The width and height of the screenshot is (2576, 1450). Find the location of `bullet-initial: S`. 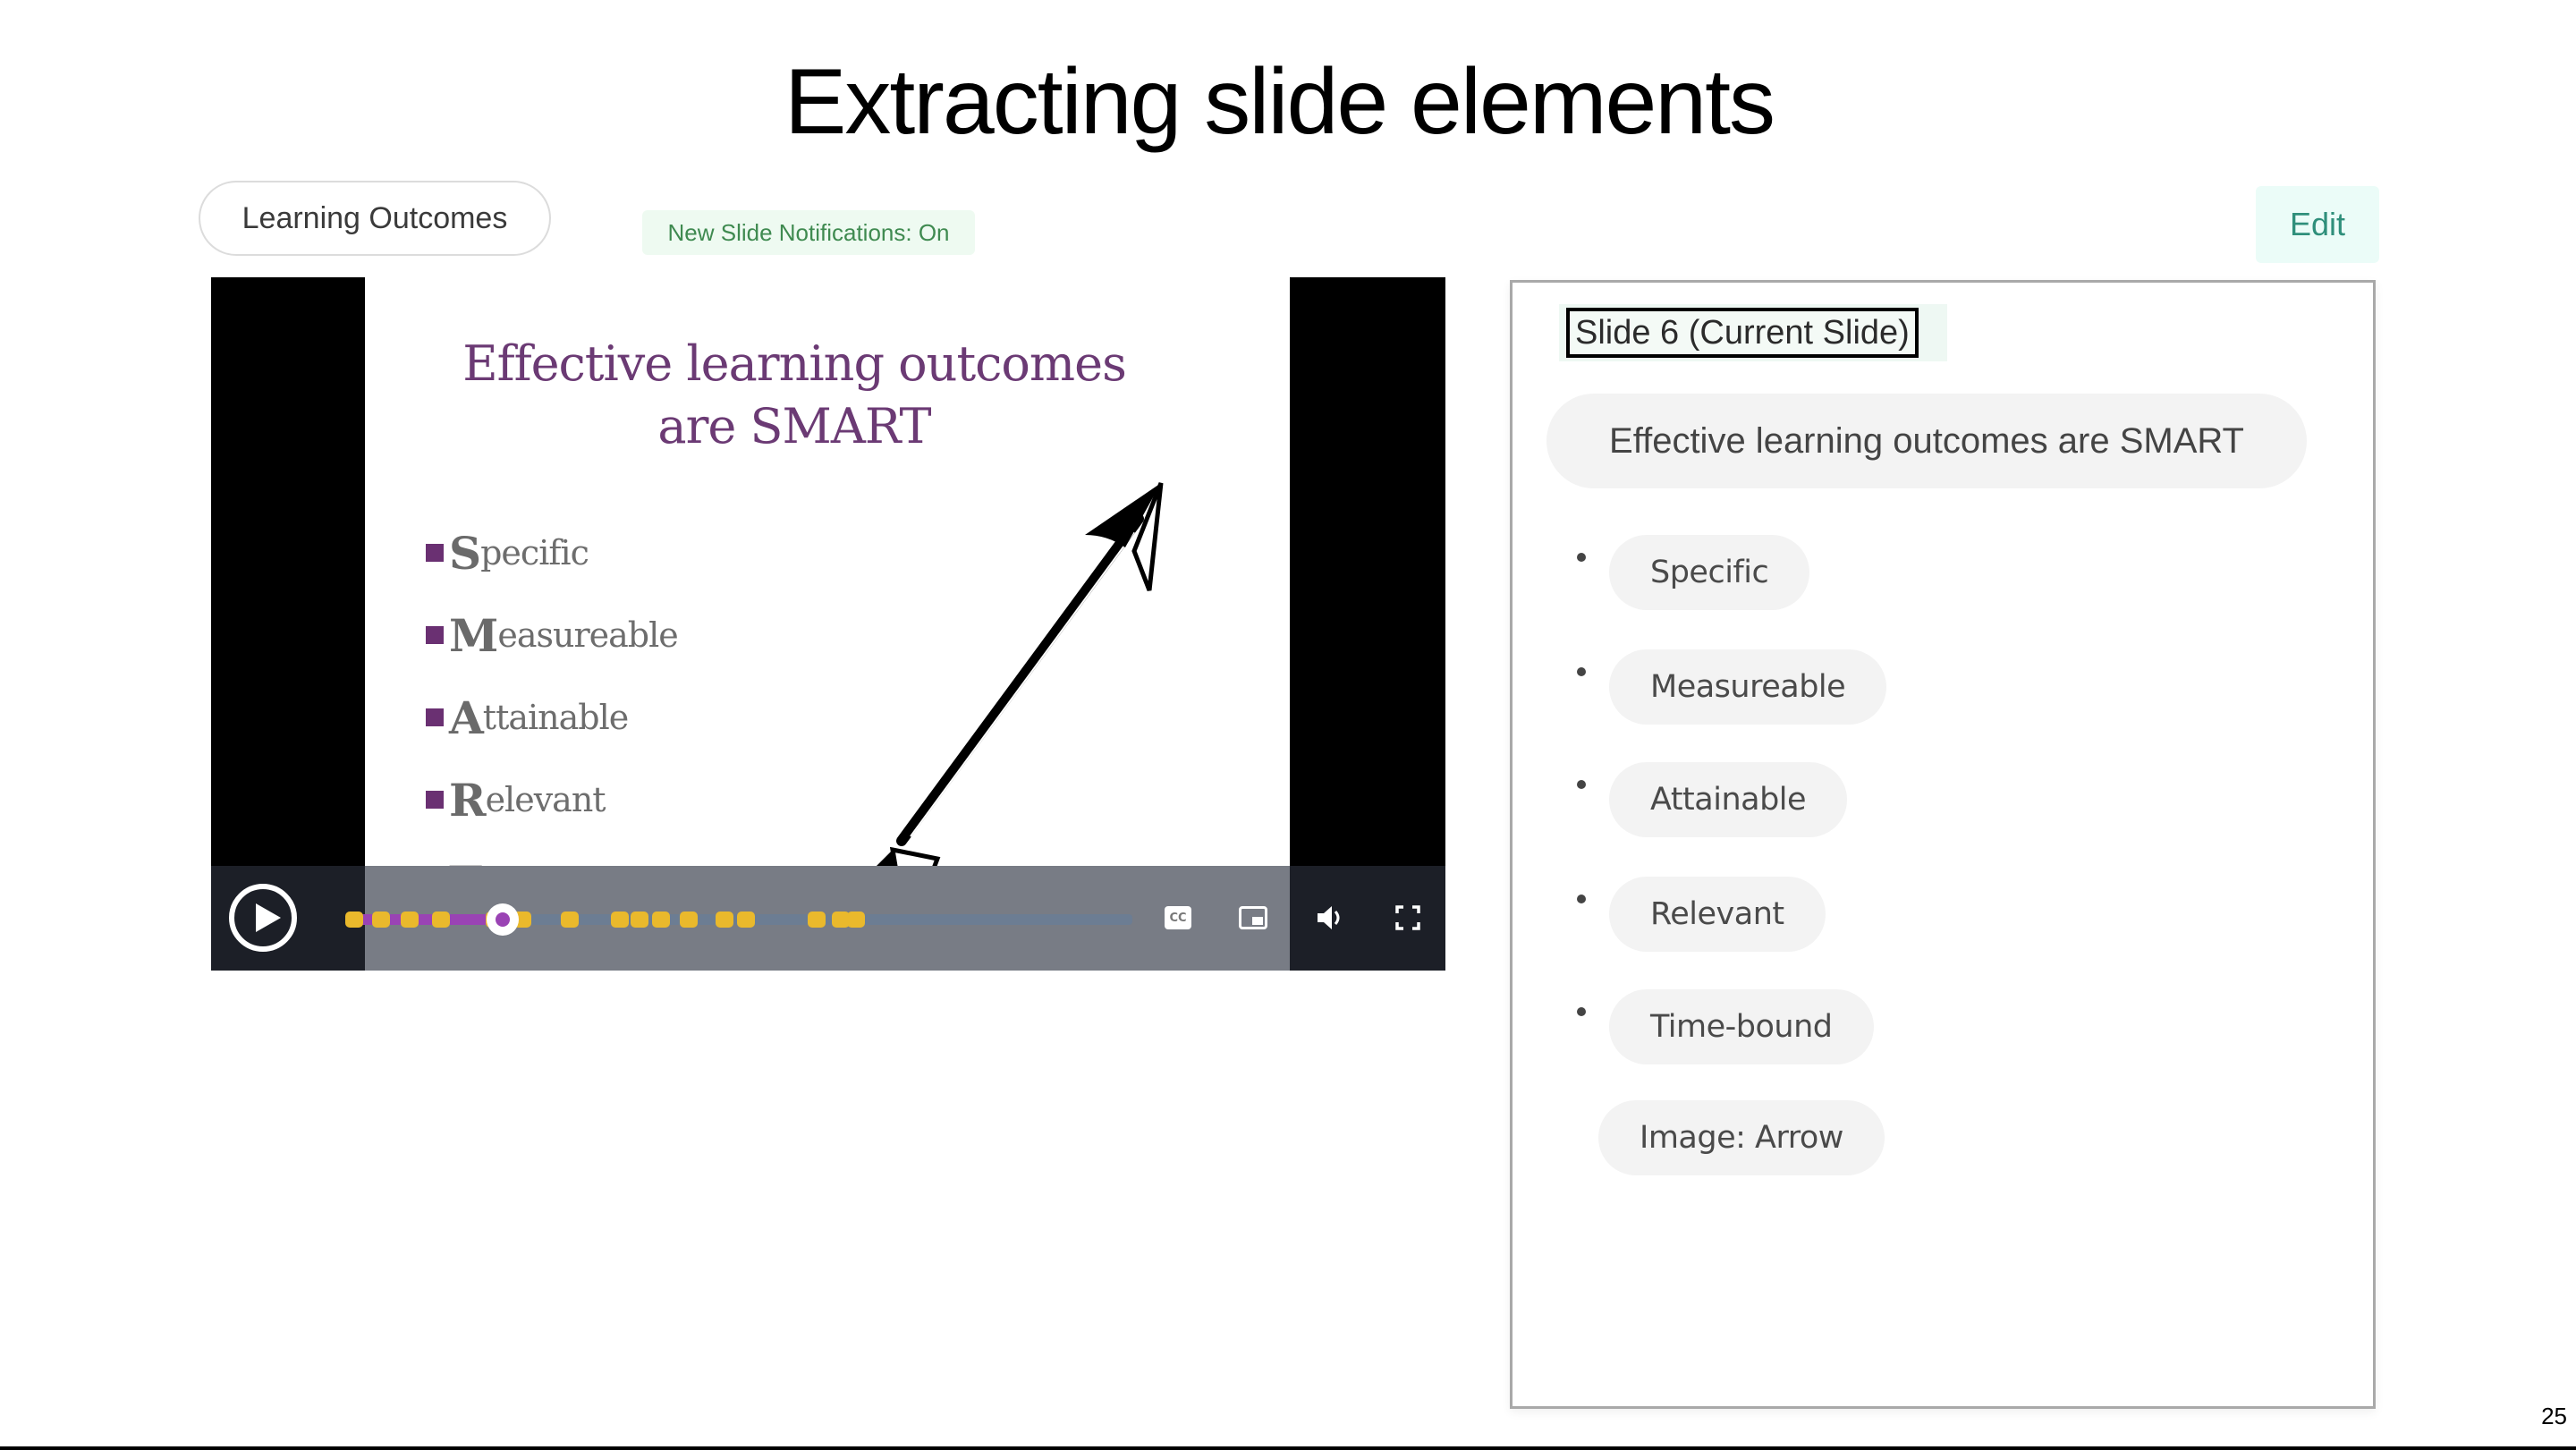

bullet-initial: S is located at coordinates (465, 553).